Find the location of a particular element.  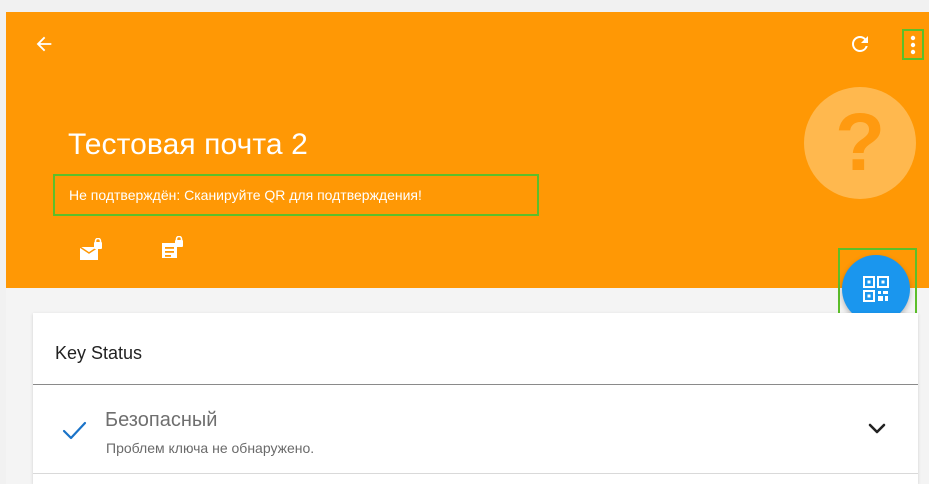

key-status-label: Безопасный is located at coordinates (161, 420).